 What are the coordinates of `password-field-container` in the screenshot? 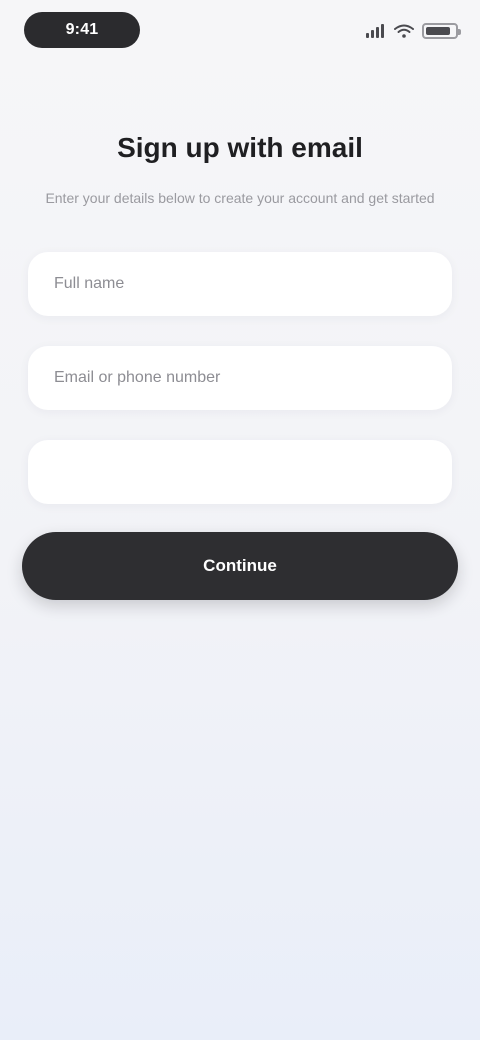 It's located at (240, 472).